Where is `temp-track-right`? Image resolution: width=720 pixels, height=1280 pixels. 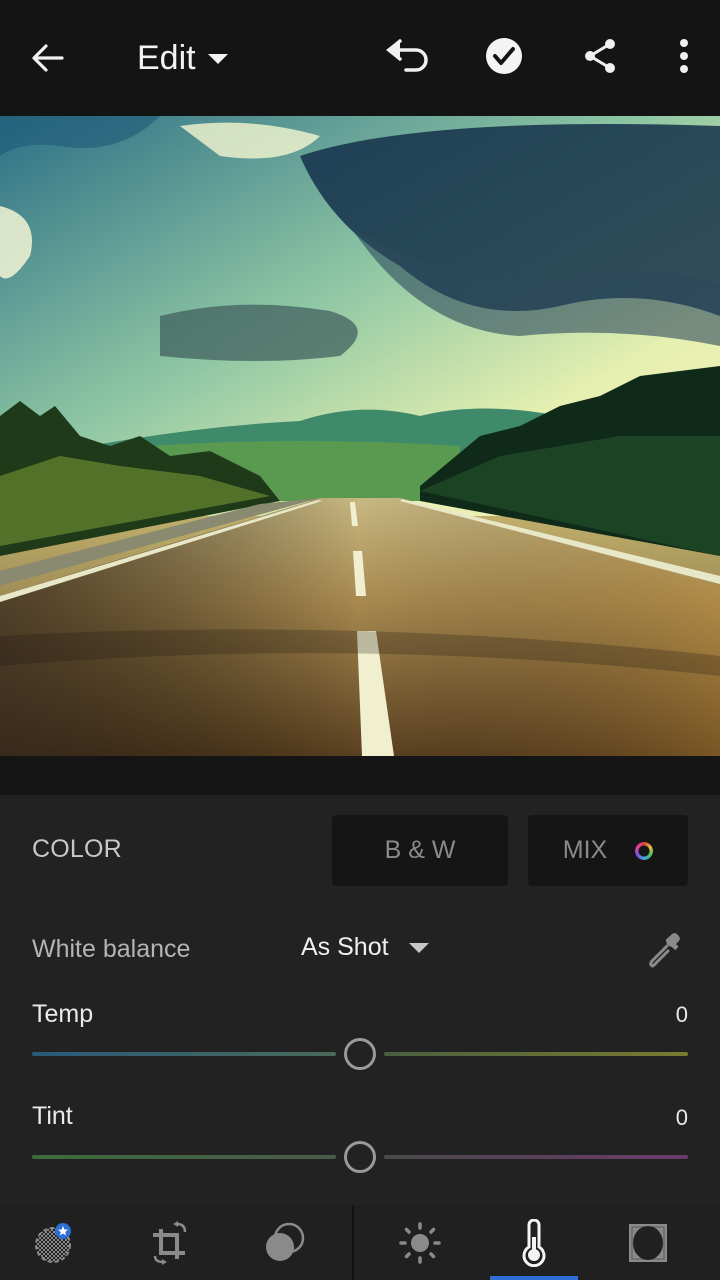 temp-track-right is located at coordinates (536, 1054).